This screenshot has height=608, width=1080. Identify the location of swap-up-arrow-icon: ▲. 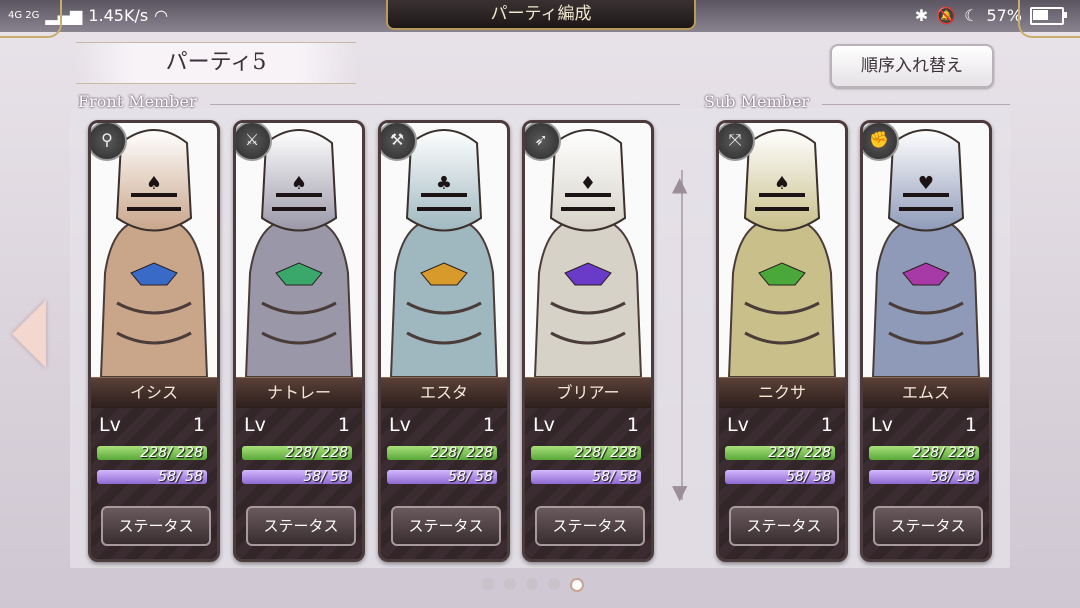
(680, 184).